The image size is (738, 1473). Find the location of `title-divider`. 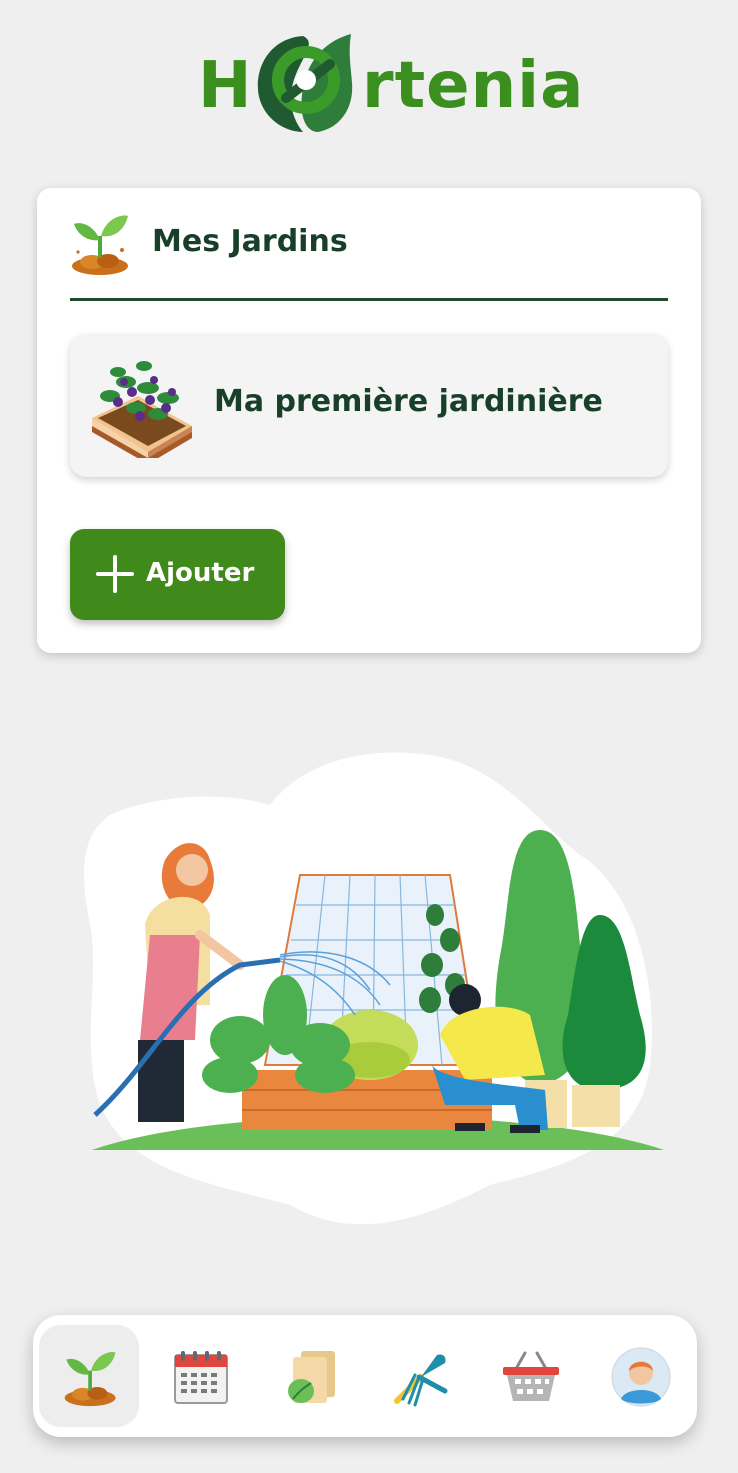

title-divider is located at coordinates (369, 299).